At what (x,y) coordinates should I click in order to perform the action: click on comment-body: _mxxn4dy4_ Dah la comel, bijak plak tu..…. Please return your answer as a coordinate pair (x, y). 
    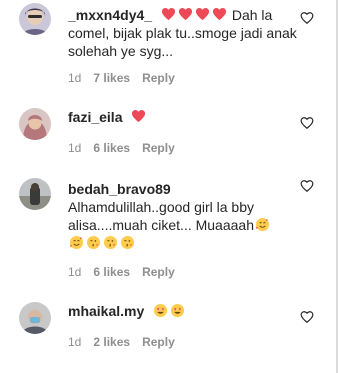
    Looking at the image, I should click on (184, 33).